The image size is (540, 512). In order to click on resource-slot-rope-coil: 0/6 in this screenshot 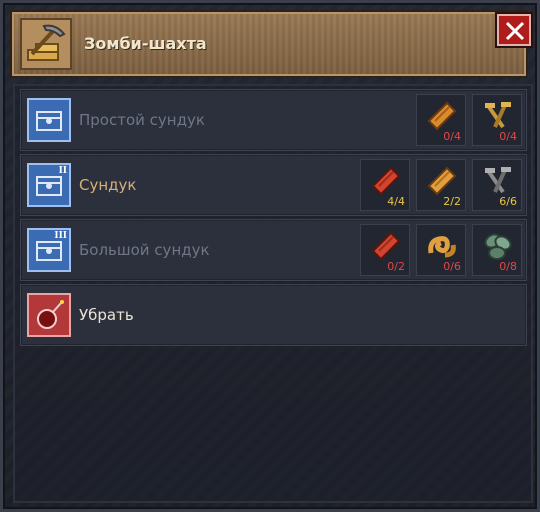, I will do `click(441, 250)`.